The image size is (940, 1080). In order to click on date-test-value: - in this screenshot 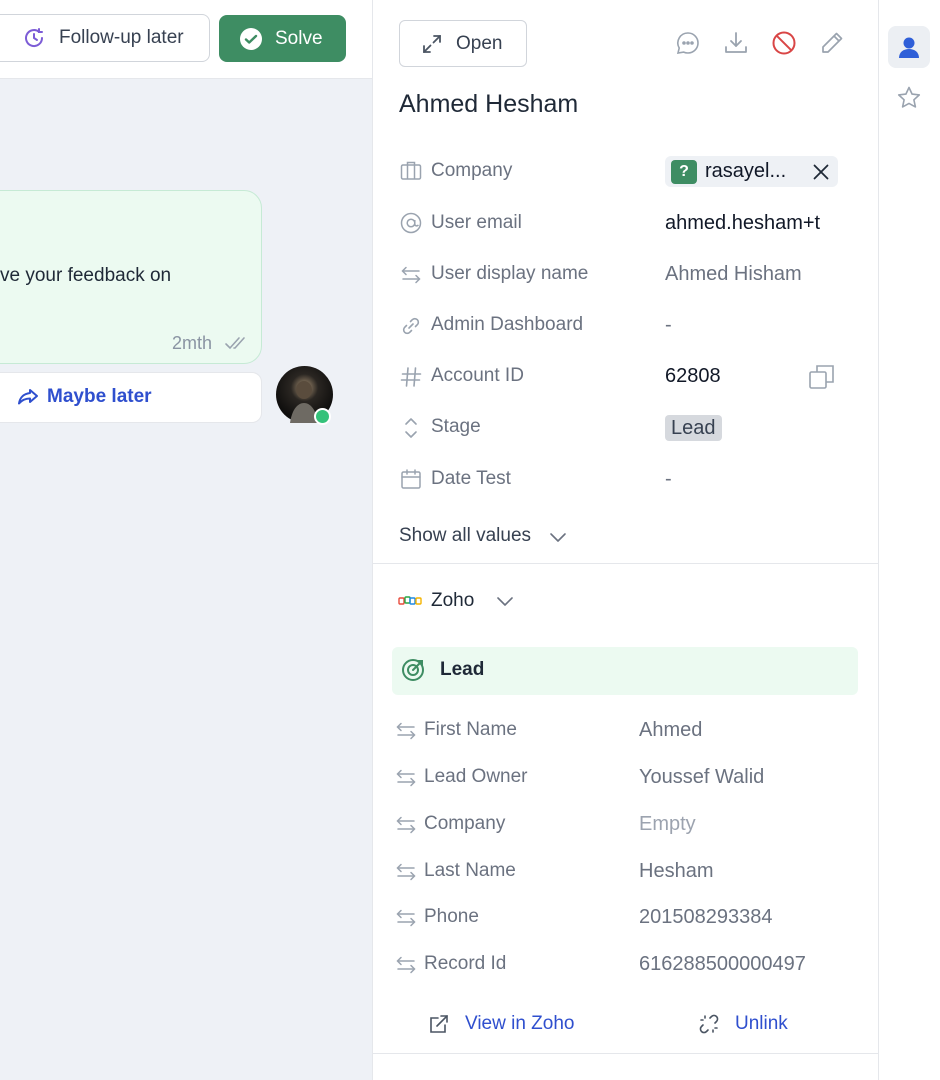, I will do `click(668, 479)`.